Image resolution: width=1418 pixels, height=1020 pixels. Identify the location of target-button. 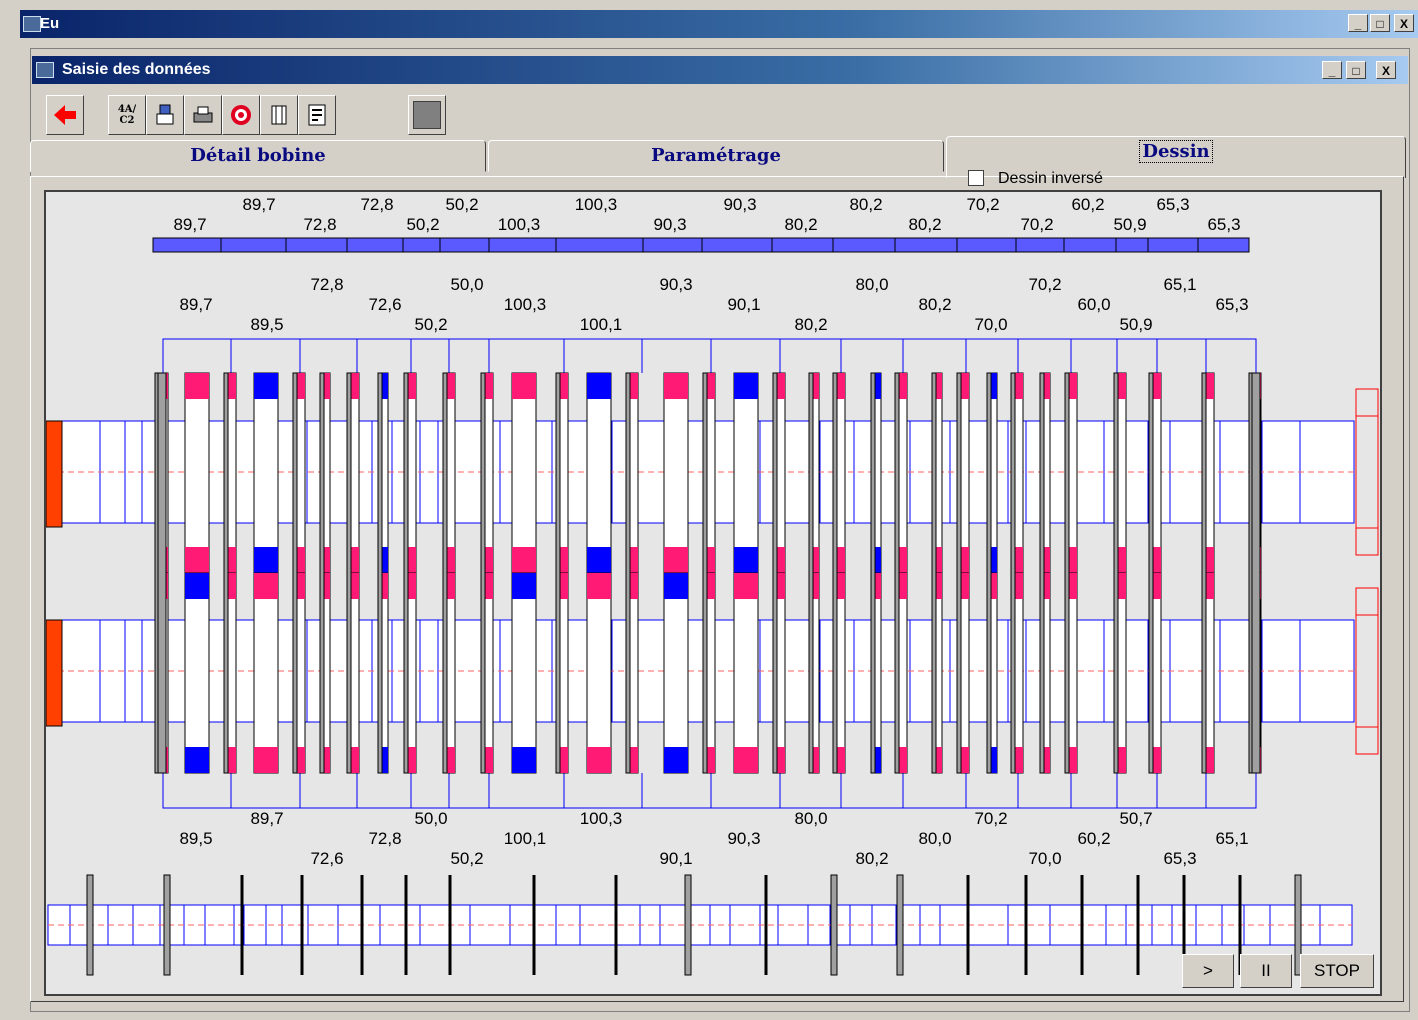
(241, 115).